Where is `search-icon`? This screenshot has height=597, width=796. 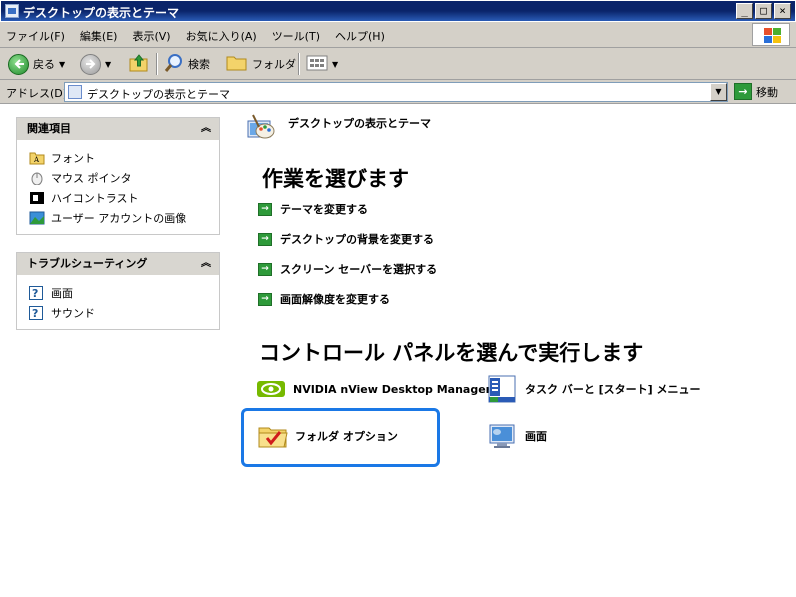
search-icon is located at coordinates (174, 64).